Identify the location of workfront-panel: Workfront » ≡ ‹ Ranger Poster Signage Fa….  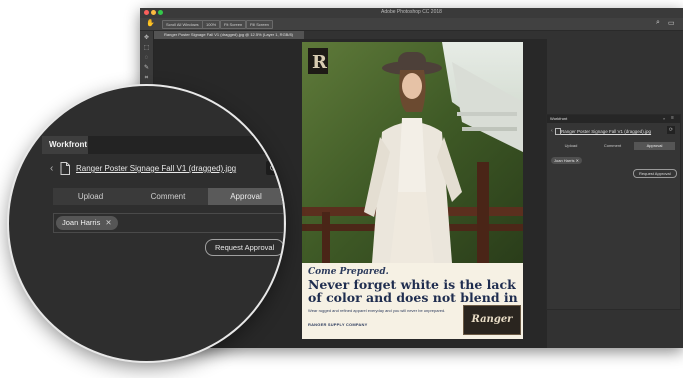
(613, 212).